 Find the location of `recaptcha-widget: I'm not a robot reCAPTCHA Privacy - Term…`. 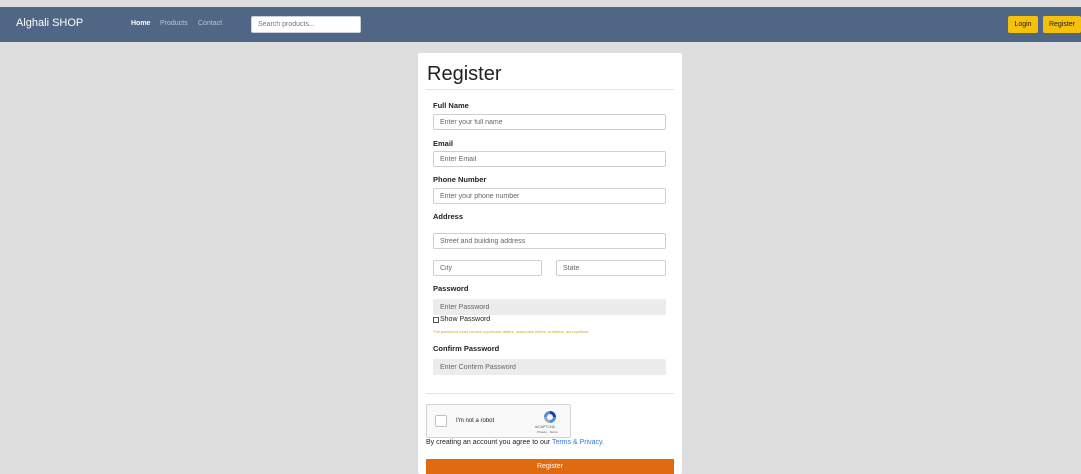

recaptcha-widget: I'm not a robot reCAPTCHA Privacy - Term… is located at coordinates (498, 421).